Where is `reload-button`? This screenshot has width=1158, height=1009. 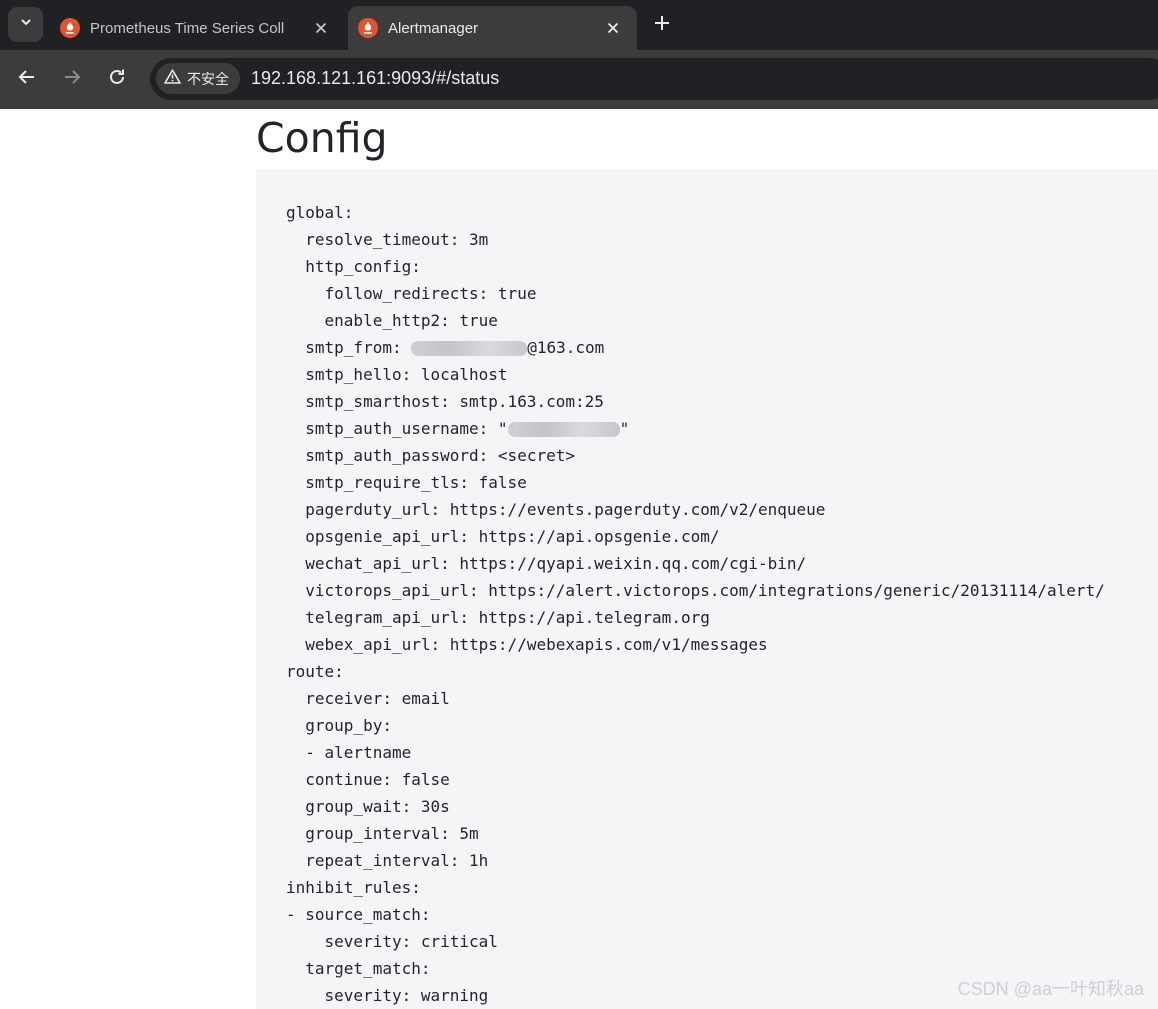 reload-button is located at coordinates (117, 79).